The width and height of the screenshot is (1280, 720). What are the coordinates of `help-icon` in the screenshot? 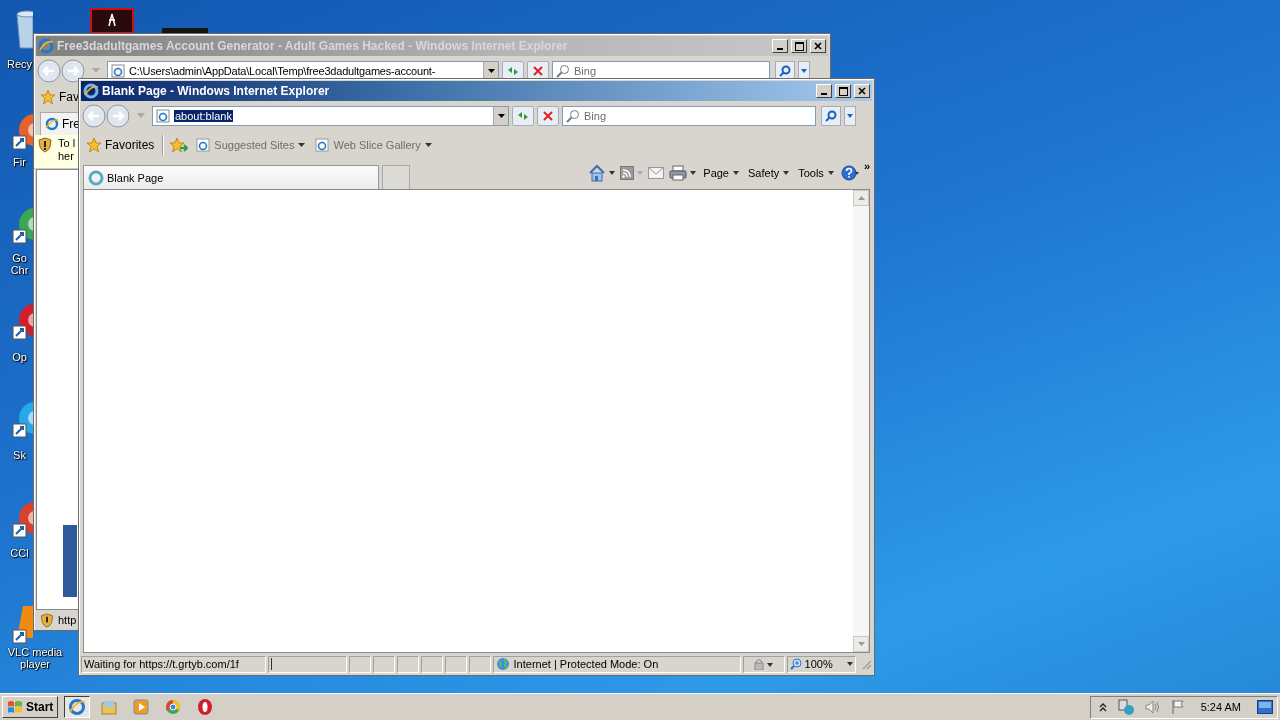 It's located at (849, 173).